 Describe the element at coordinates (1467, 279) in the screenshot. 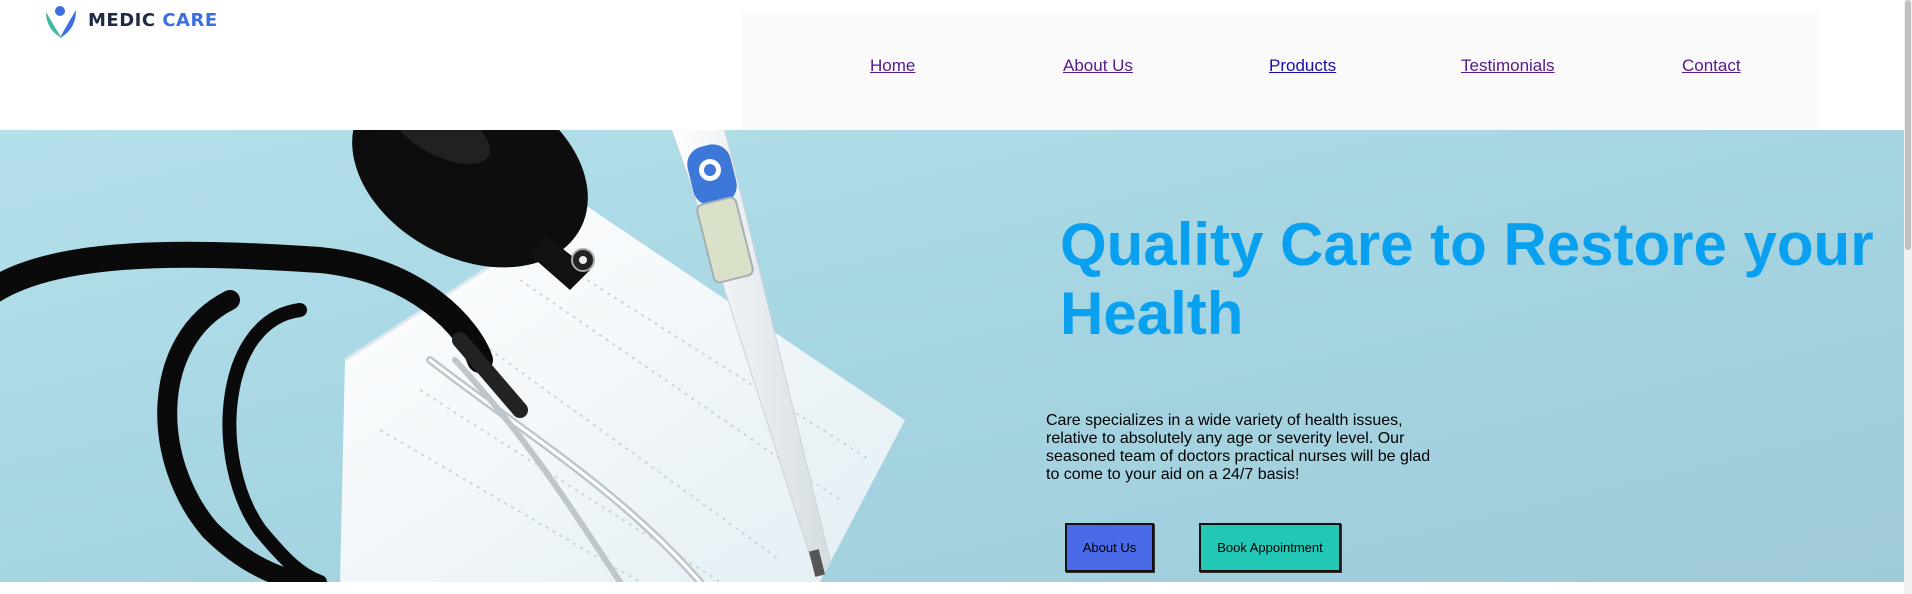

I see `hero-title: Quality Care to Restore your Health` at that location.